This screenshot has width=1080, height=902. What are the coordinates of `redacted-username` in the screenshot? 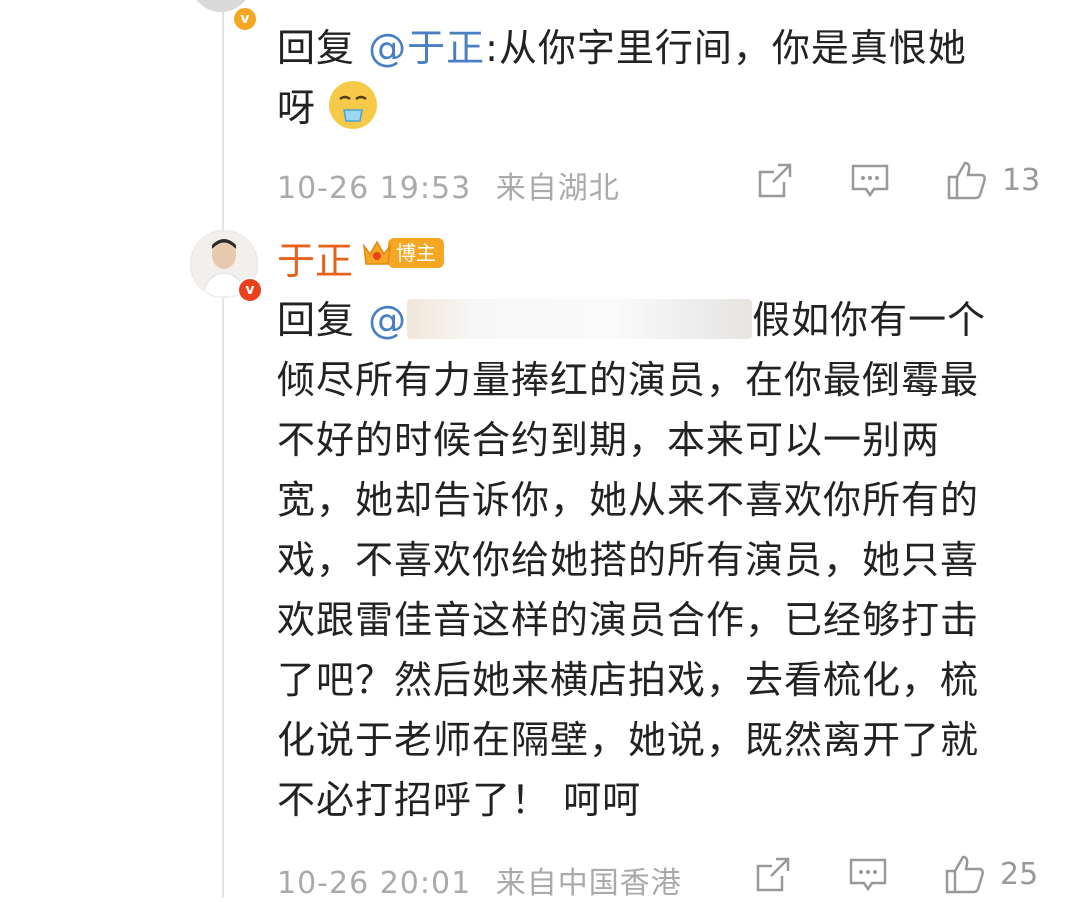 It's located at (580, 319).